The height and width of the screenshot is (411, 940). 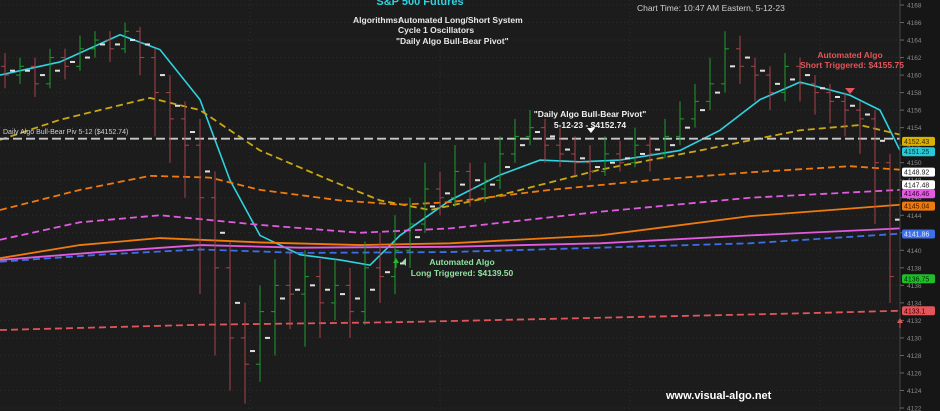 I want to click on pivot-left-label: Daily Algo Bull-Bear Piv 5-12 ($4152.74), so click(x=66, y=132).